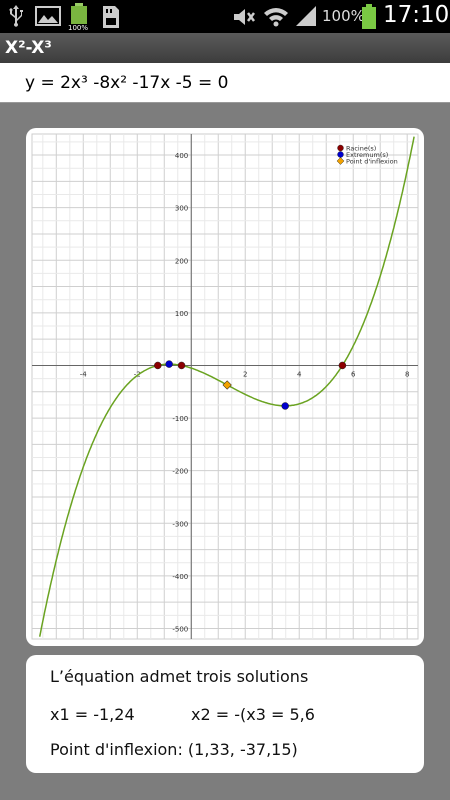  What do you see at coordinates (179, 676) in the screenshot?
I see `solutions-summary: L’équation admet trois solutions` at bounding box center [179, 676].